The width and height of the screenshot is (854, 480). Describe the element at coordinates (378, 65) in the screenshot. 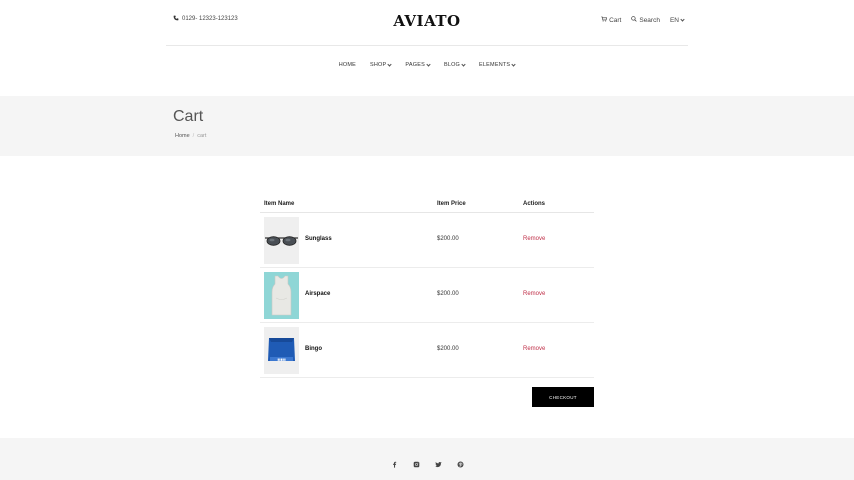

I see `nav-label: SHOP` at that location.